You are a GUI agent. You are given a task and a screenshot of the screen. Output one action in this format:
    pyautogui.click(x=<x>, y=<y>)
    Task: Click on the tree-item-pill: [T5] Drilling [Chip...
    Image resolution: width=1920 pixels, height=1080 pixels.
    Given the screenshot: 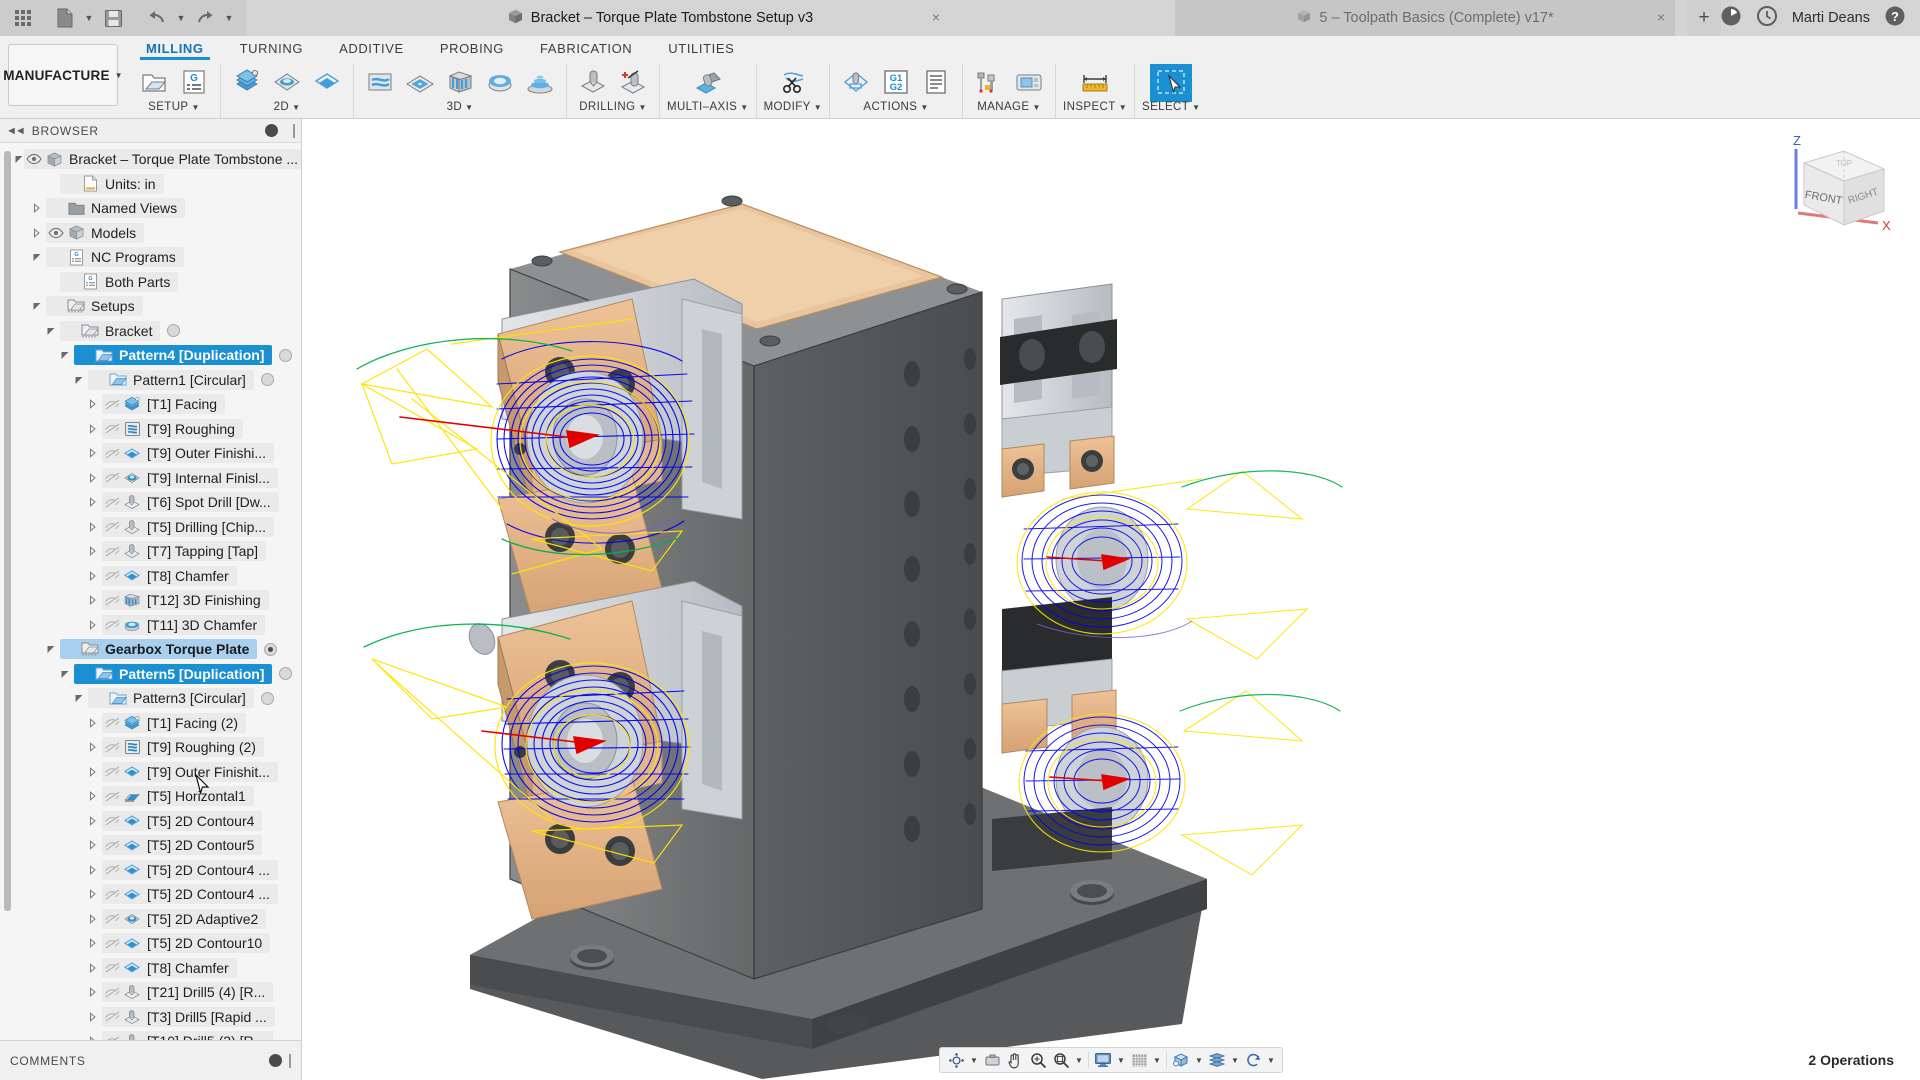 What is the action you would take?
    pyautogui.click(x=188, y=526)
    